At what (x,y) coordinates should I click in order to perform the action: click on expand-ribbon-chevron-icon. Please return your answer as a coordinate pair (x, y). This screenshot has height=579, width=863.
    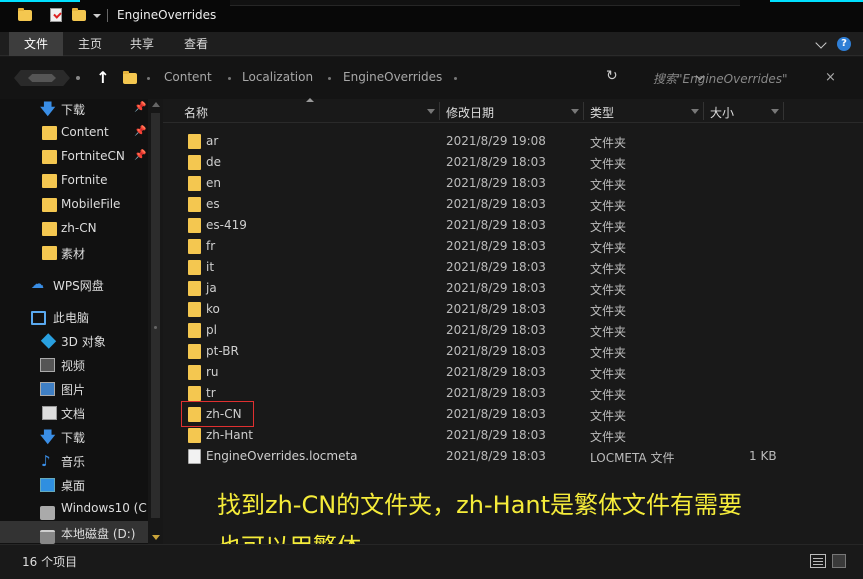
    Looking at the image, I should click on (821, 43).